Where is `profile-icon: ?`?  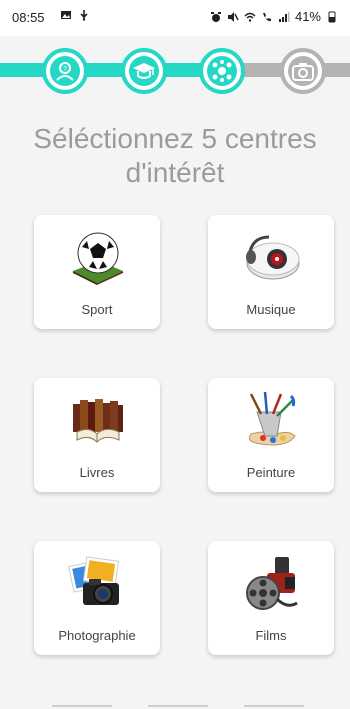 profile-icon: ? is located at coordinates (65, 71).